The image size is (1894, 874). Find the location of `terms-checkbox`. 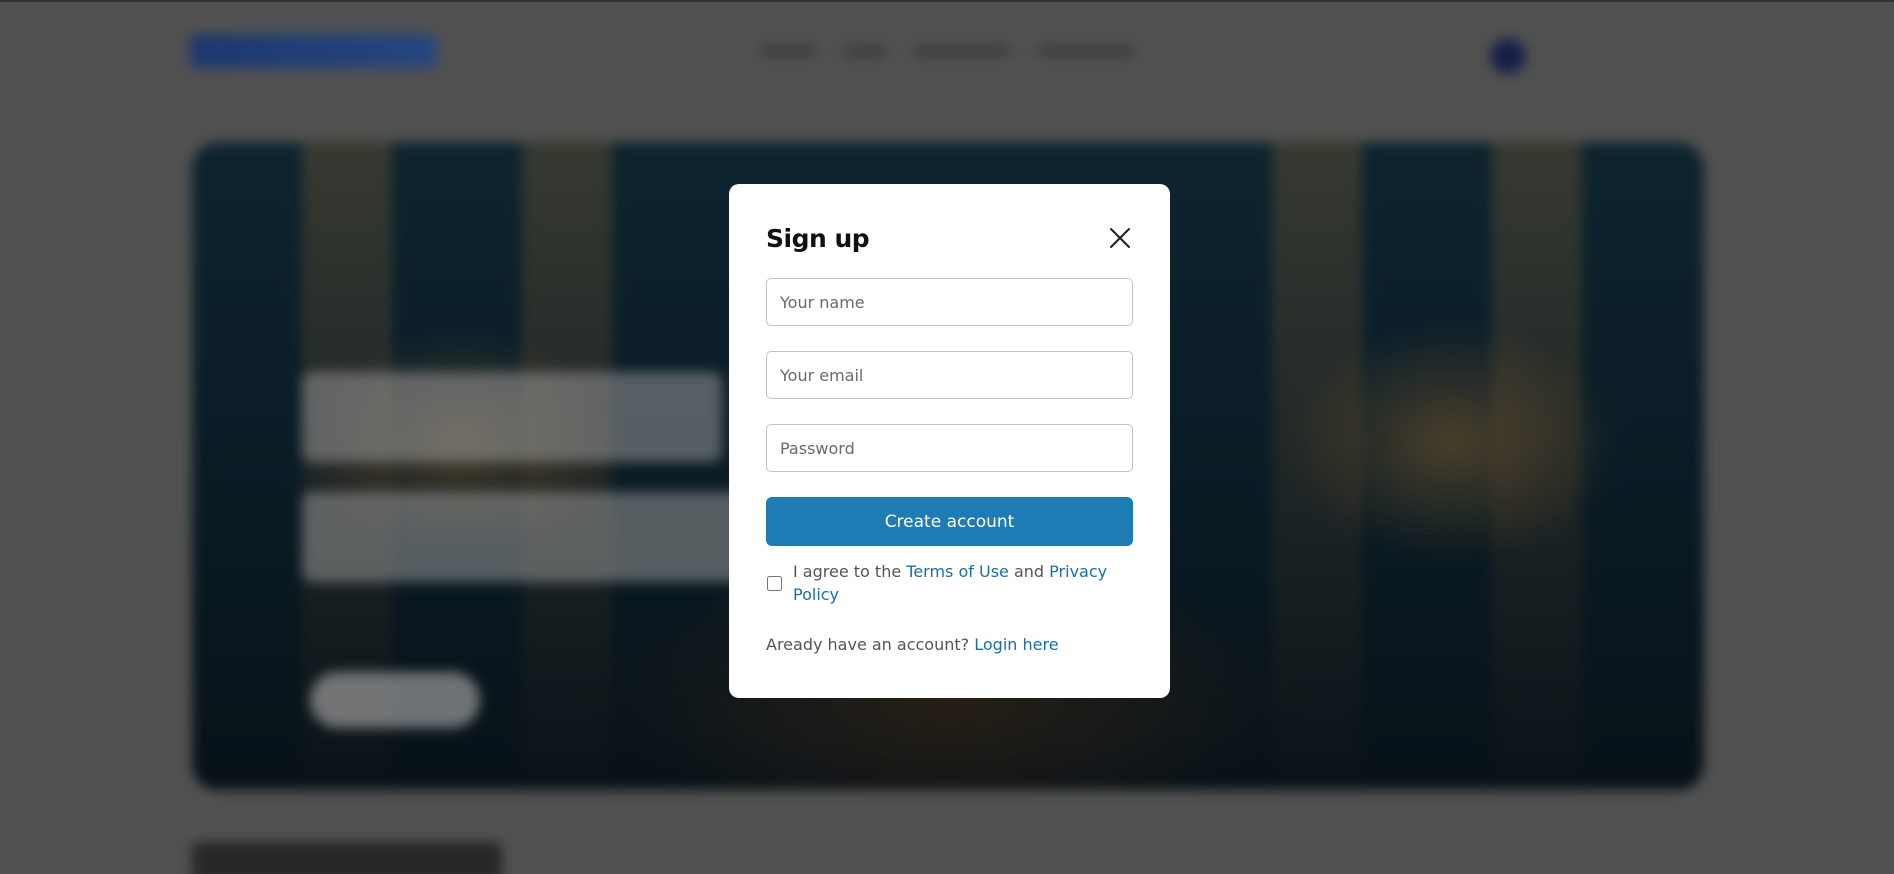

terms-checkbox is located at coordinates (774, 583).